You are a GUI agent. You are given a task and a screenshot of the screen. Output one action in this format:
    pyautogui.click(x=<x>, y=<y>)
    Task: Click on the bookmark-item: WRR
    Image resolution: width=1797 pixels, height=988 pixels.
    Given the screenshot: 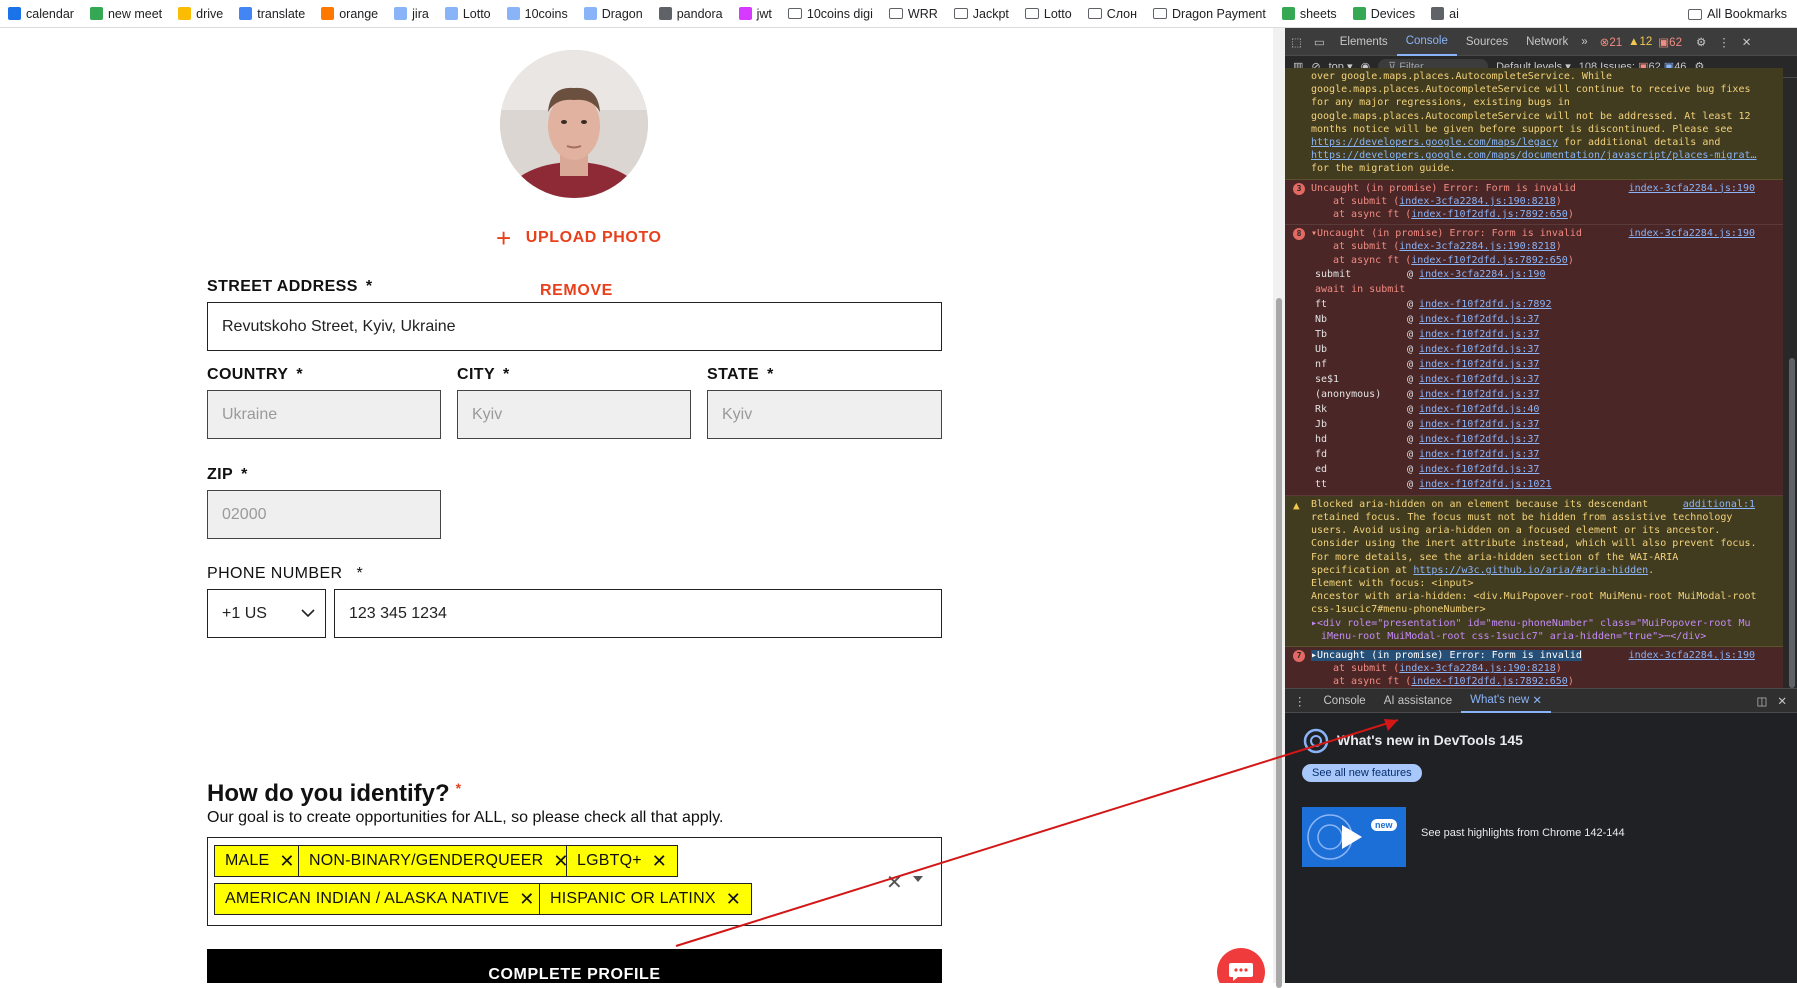 What is the action you would take?
    pyautogui.click(x=913, y=13)
    